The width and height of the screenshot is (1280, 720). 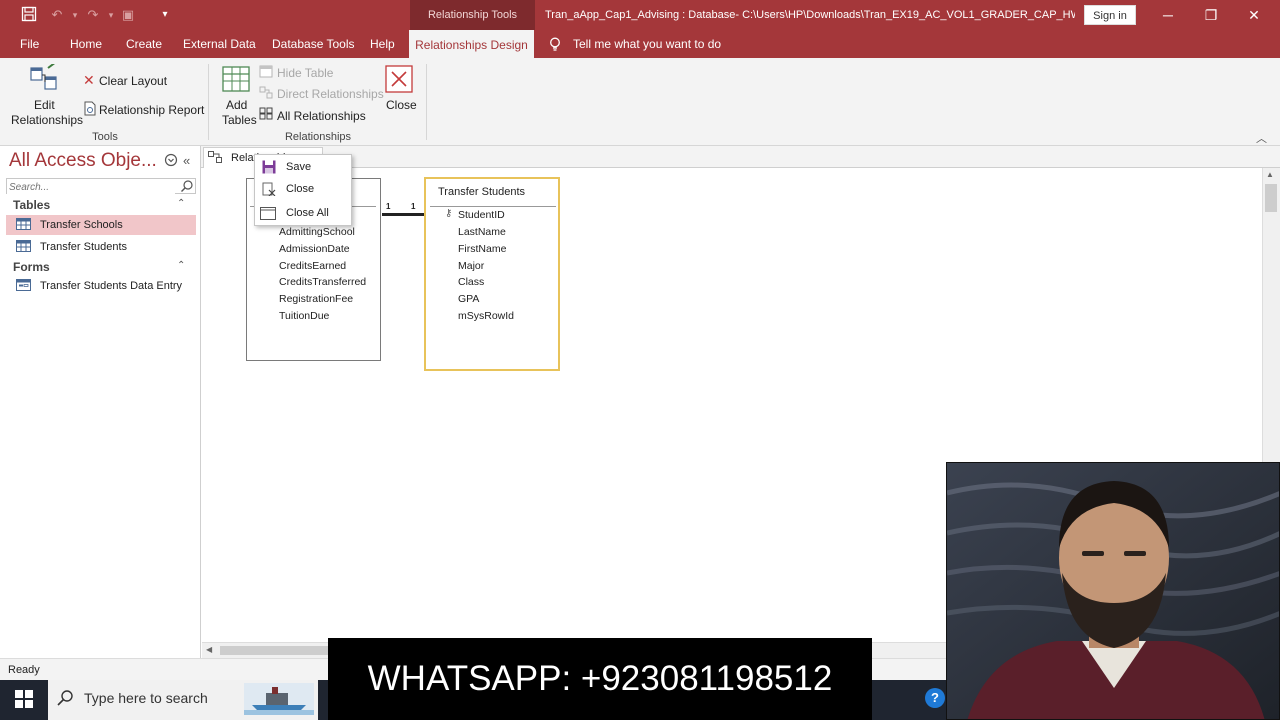 What do you see at coordinates (186, 160) in the screenshot?
I see `shutter-bar-close-icon: «` at bounding box center [186, 160].